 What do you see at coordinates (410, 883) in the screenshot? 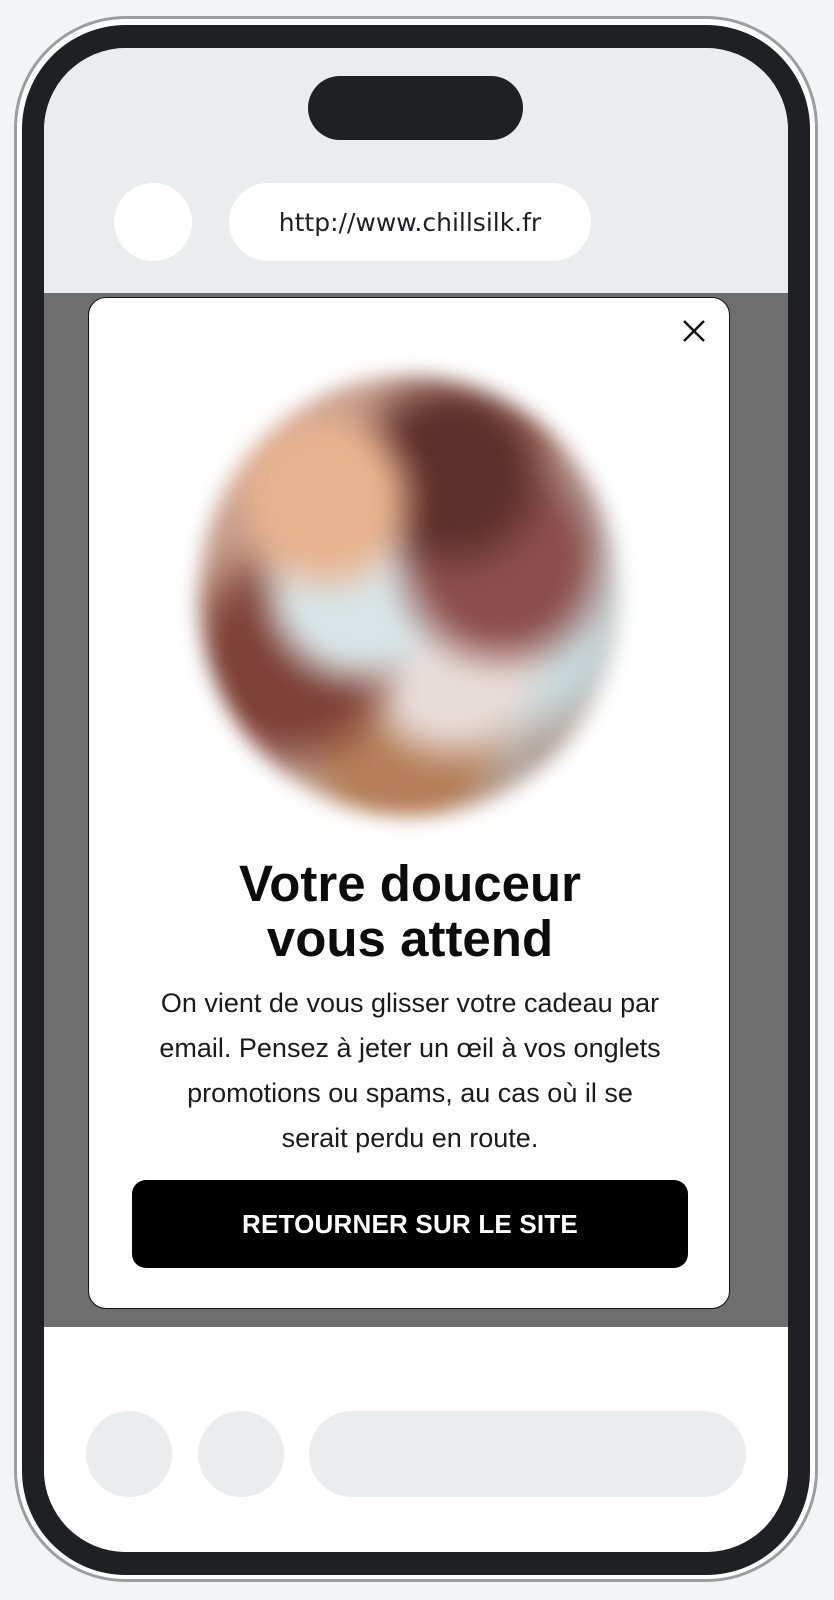
I see `headline-line-1: Votre douceur` at bounding box center [410, 883].